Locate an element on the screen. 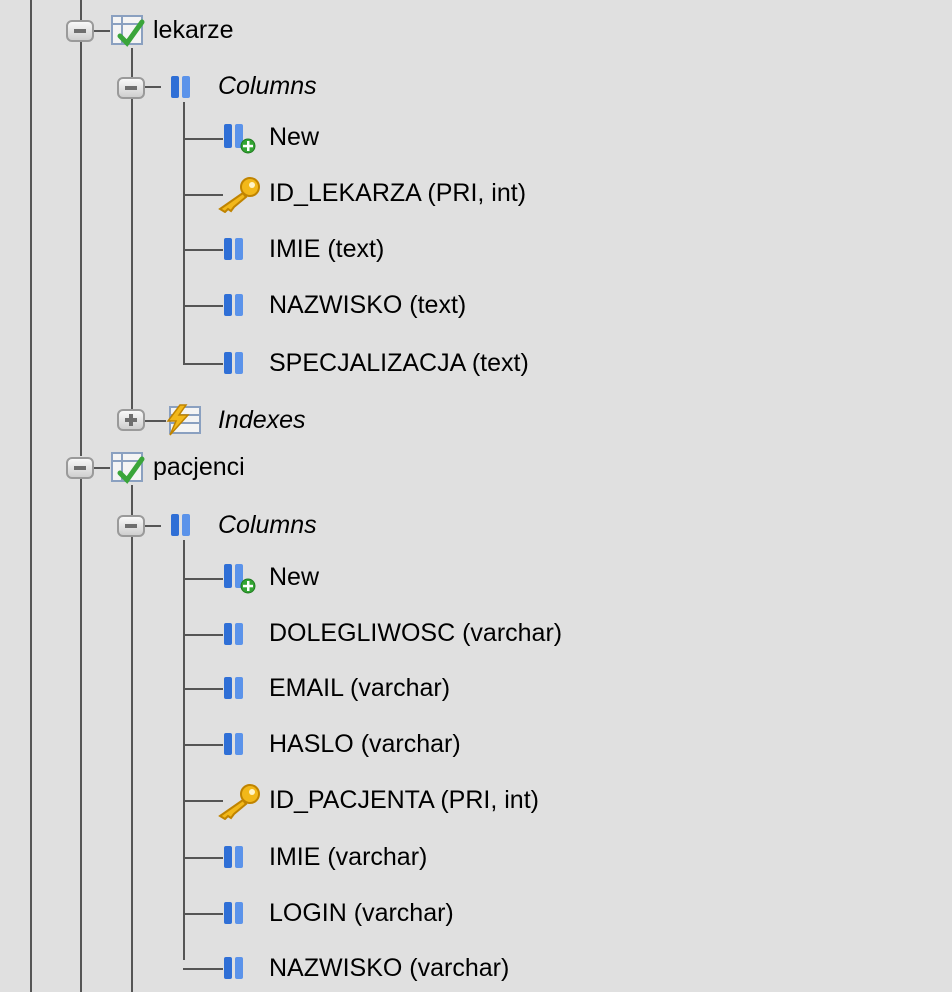 This screenshot has width=952, height=992. column-item: EMAIL (varchar) is located at coordinates (359, 688).